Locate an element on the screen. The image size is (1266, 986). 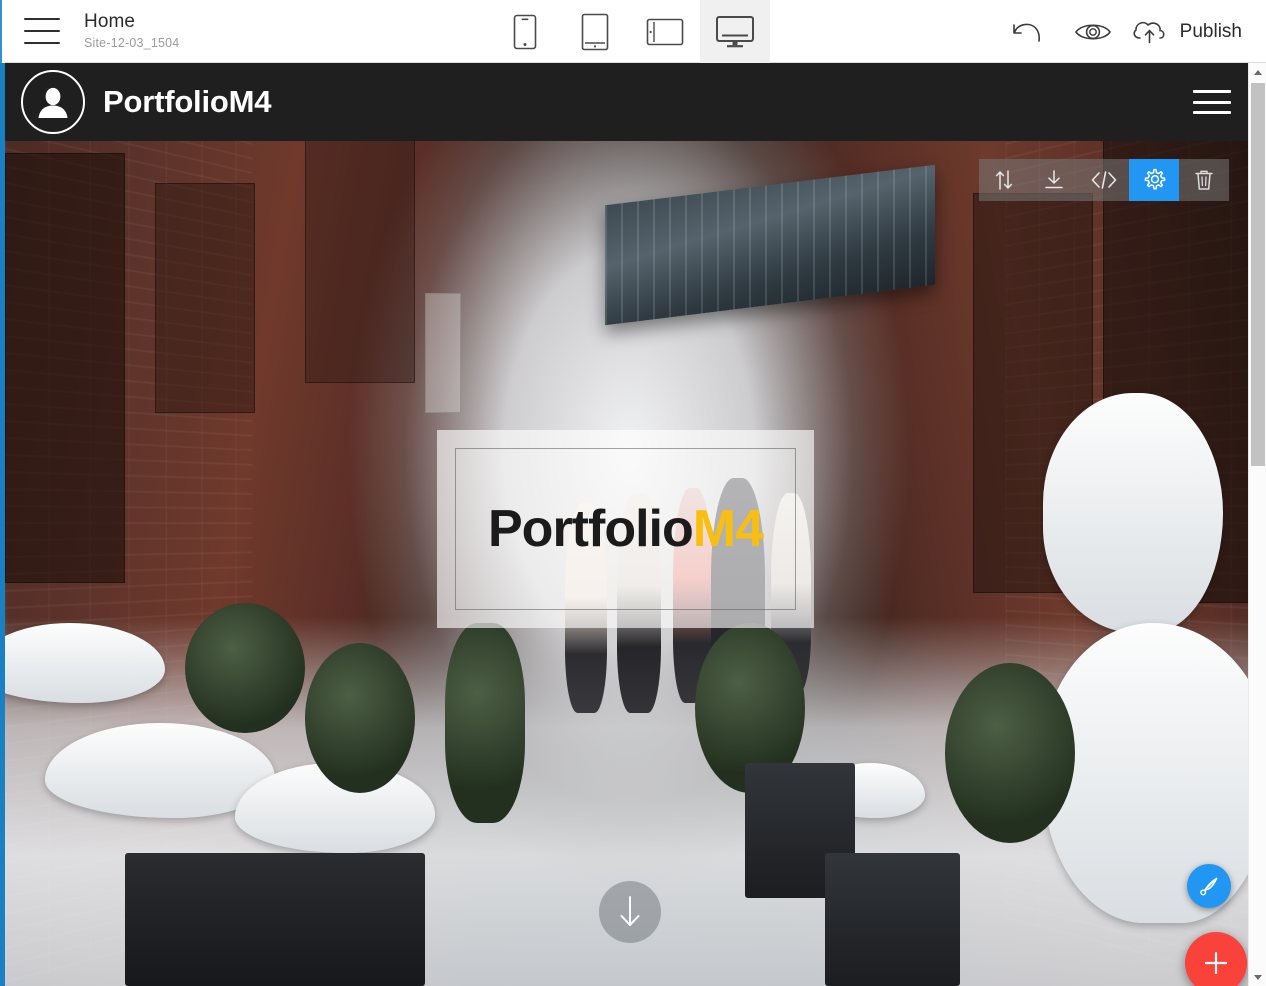
window-left is located at coordinates (205, 298).